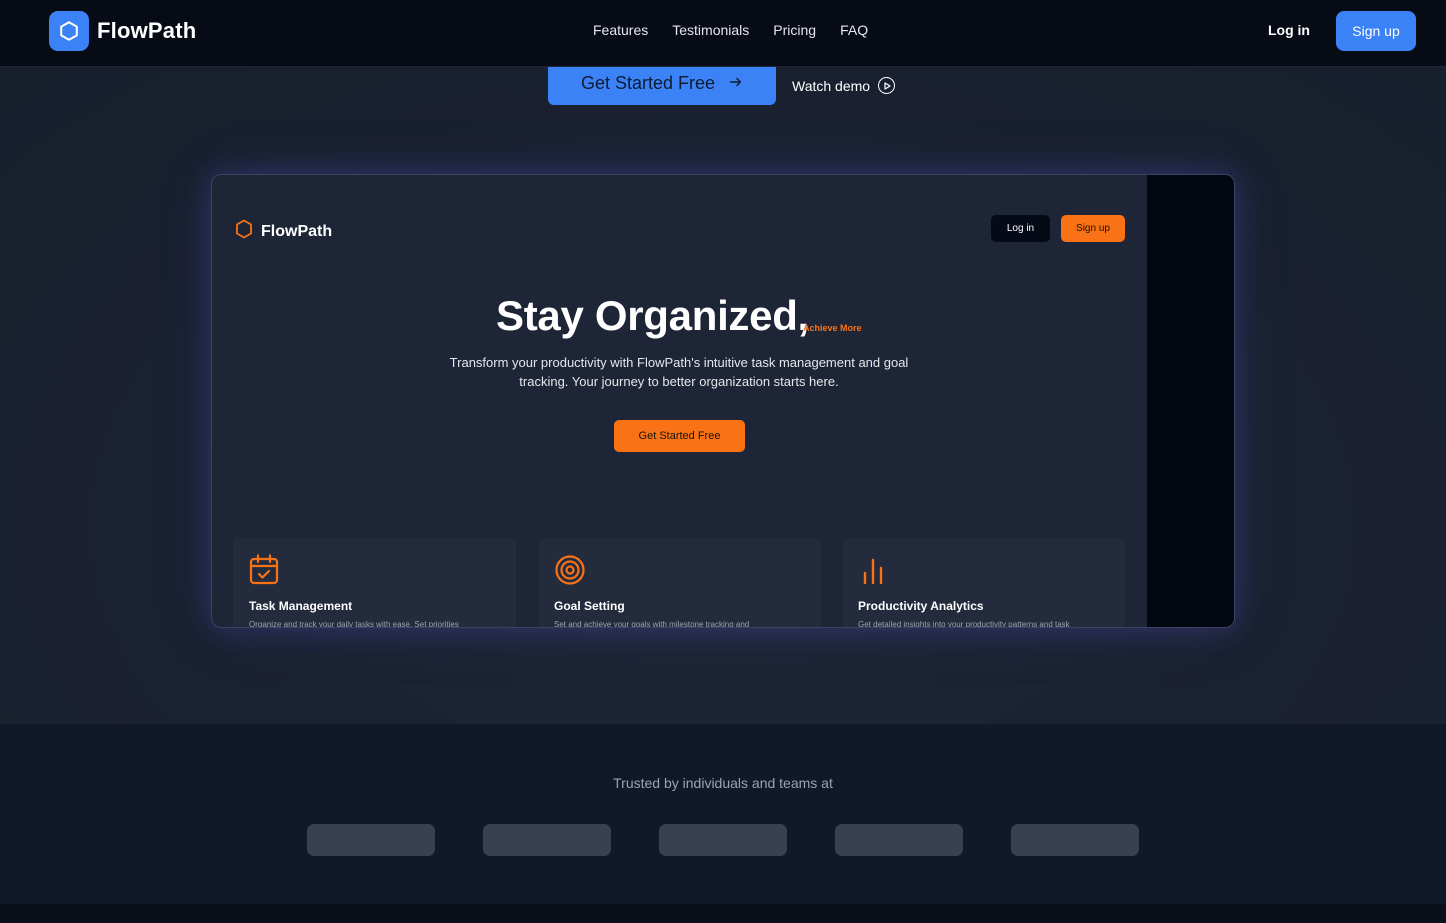  What do you see at coordinates (710, 30) in the screenshot?
I see `nav-link-testimonials: Testimonials` at bounding box center [710, 30].